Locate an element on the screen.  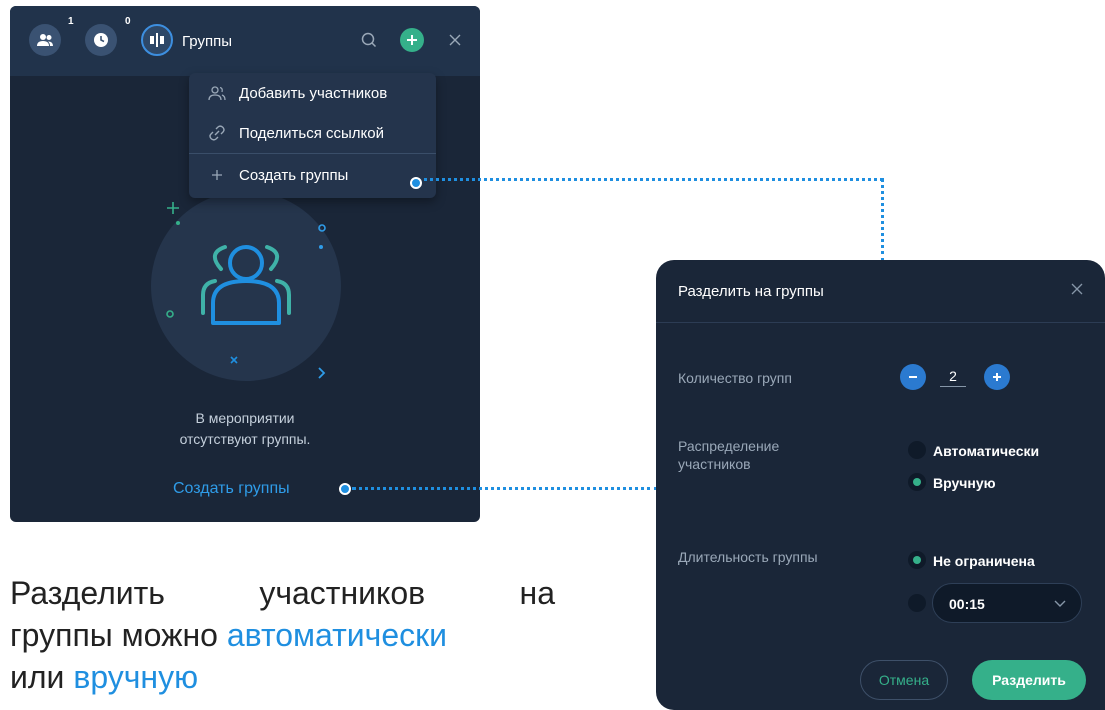
search-button is located at coordinates (369, 40).